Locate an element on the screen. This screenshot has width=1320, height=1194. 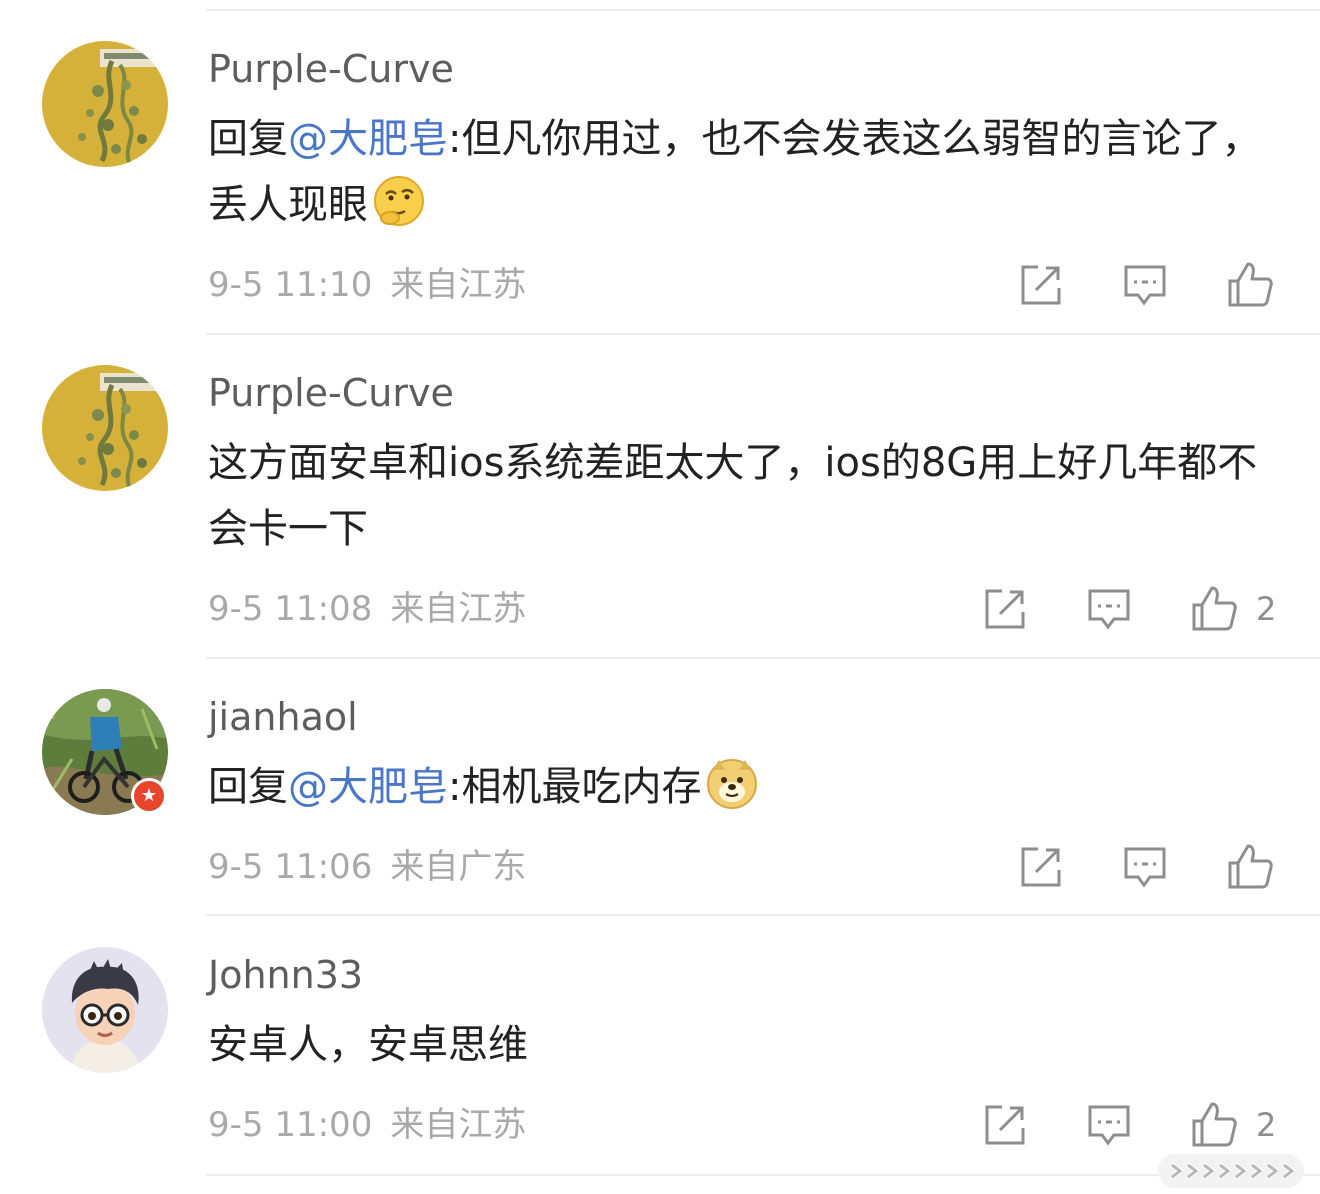
comment-text: 安卓人，安卓思维 is located at coordinates (738, 1045).